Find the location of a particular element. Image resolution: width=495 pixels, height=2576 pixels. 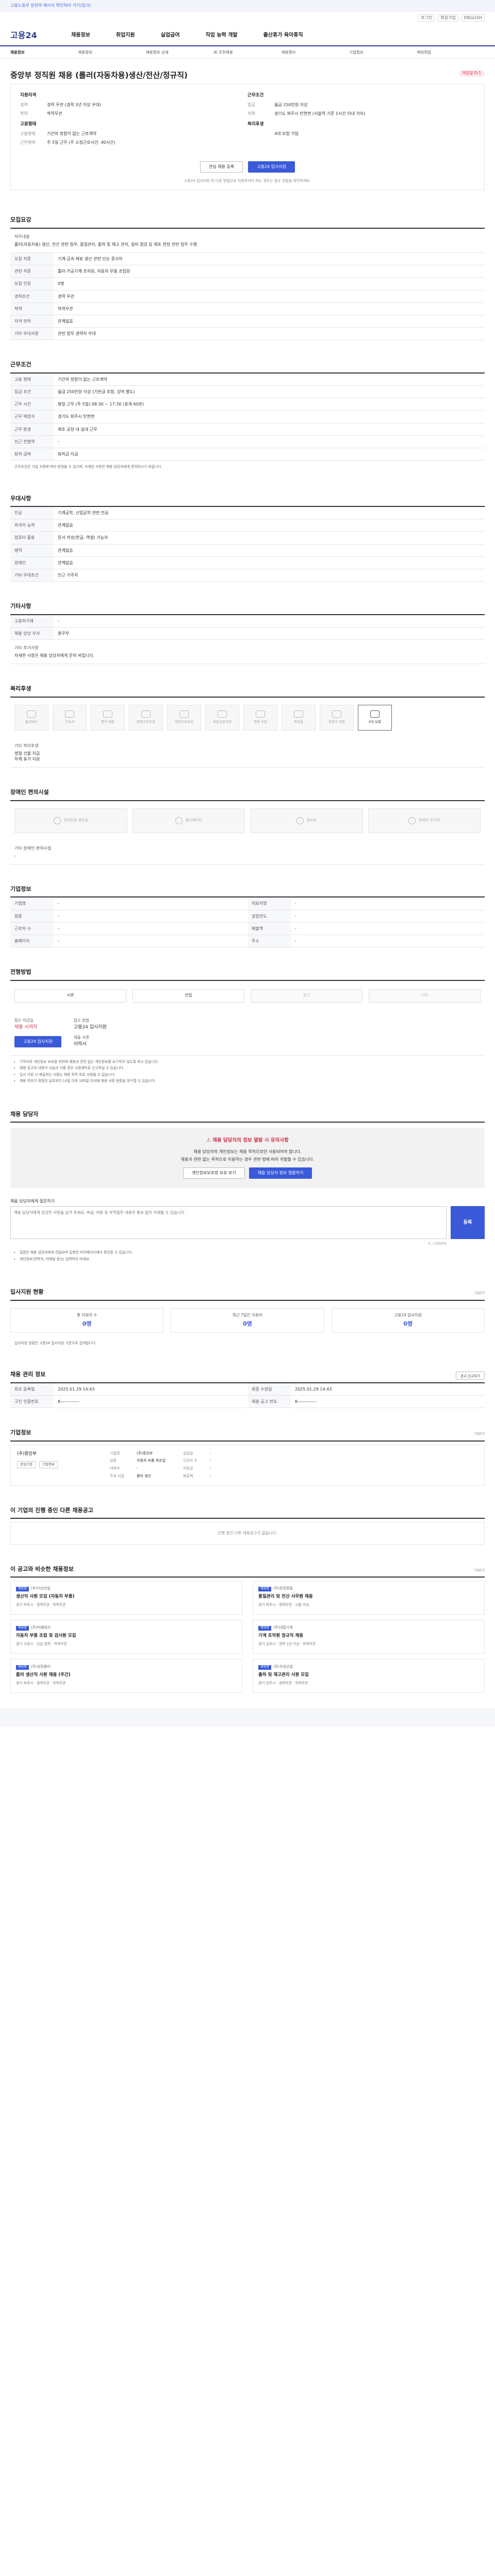

process-steps: 서류 면접 필기 기타 is located at coordinates (247, 996).